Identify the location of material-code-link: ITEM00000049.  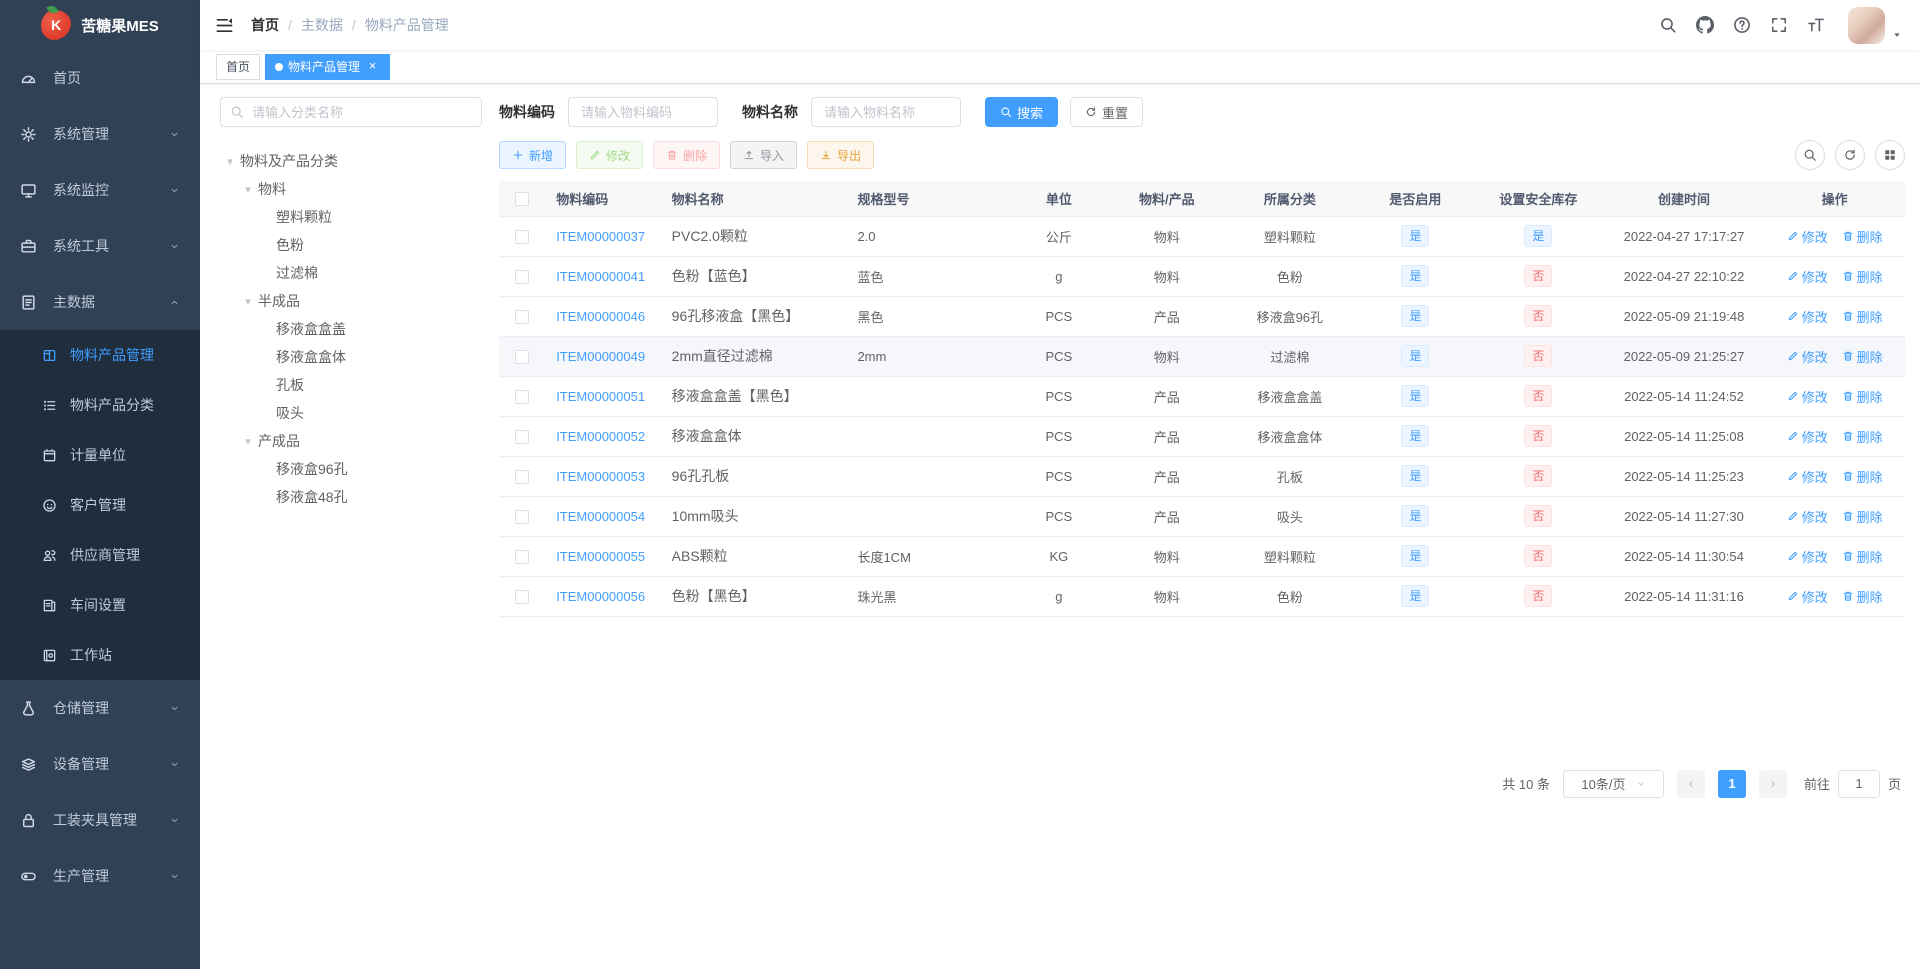
(600, 356).